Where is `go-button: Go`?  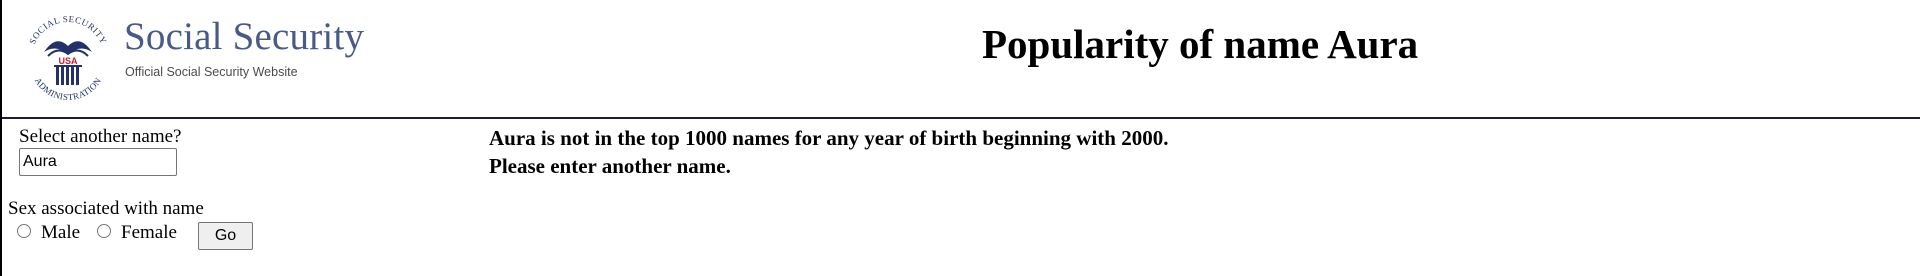
go-button: Go is located at coordinates (225, 236).